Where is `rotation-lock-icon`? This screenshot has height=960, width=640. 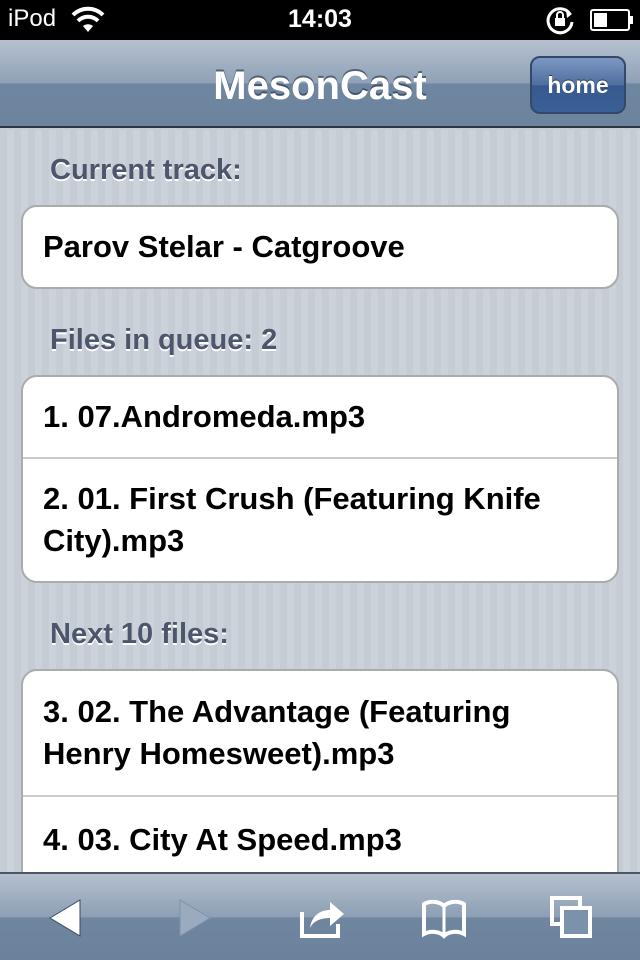
rotation-lock-icon is located at coordinates (560, 21).